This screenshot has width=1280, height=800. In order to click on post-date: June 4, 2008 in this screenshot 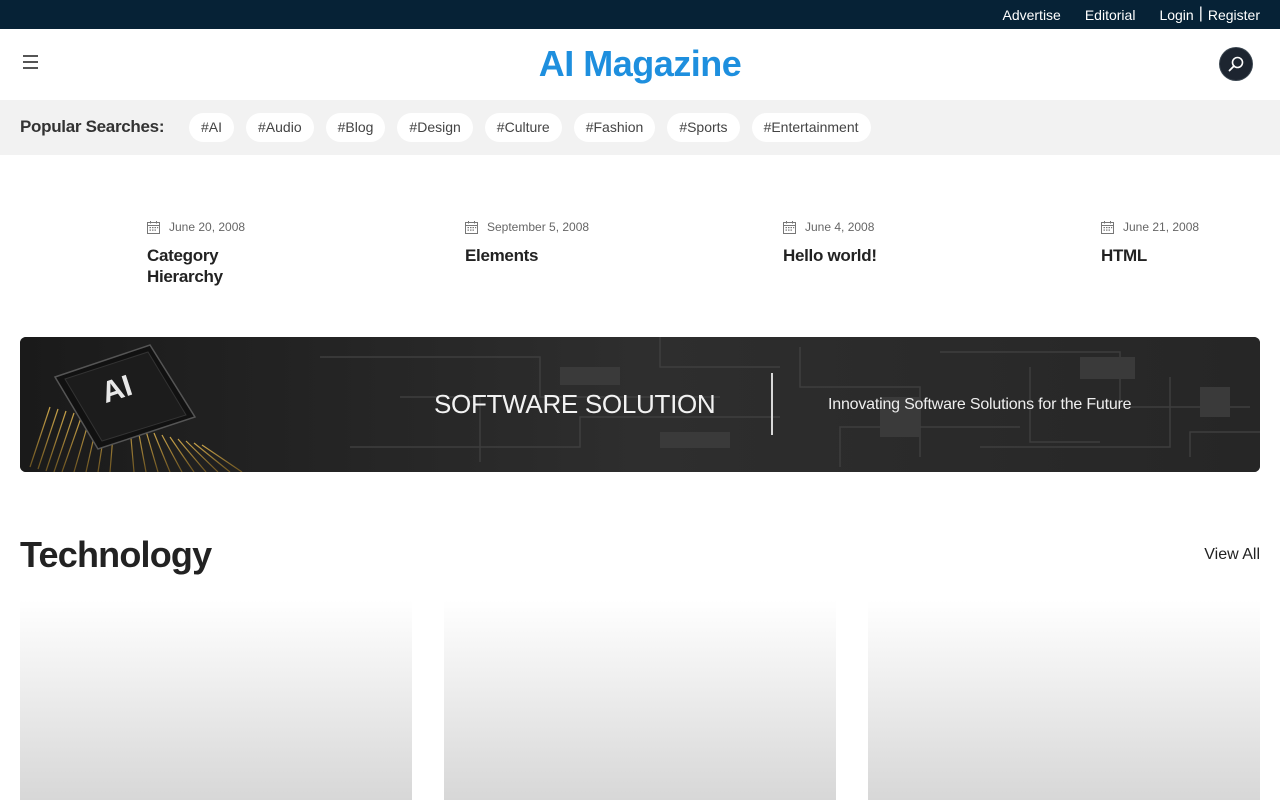, I will do `click(868, 227)`.